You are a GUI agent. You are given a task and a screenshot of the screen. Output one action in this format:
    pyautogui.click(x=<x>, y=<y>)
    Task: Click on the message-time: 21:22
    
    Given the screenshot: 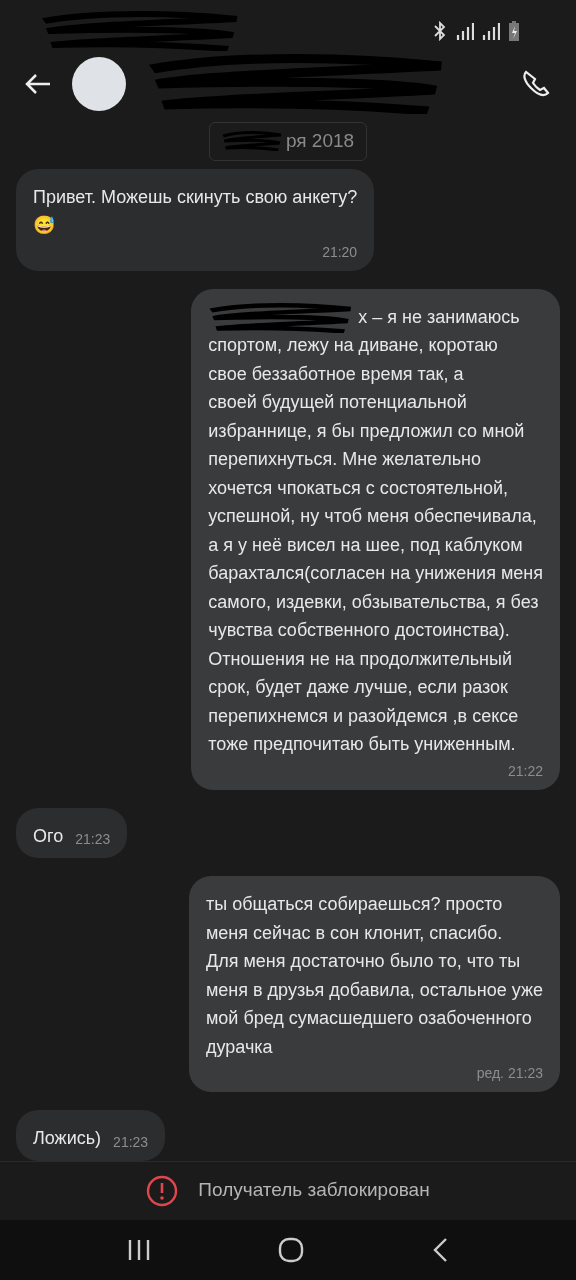 What is the action you would take?
    pyautogui.click(x=525, y=771)
    